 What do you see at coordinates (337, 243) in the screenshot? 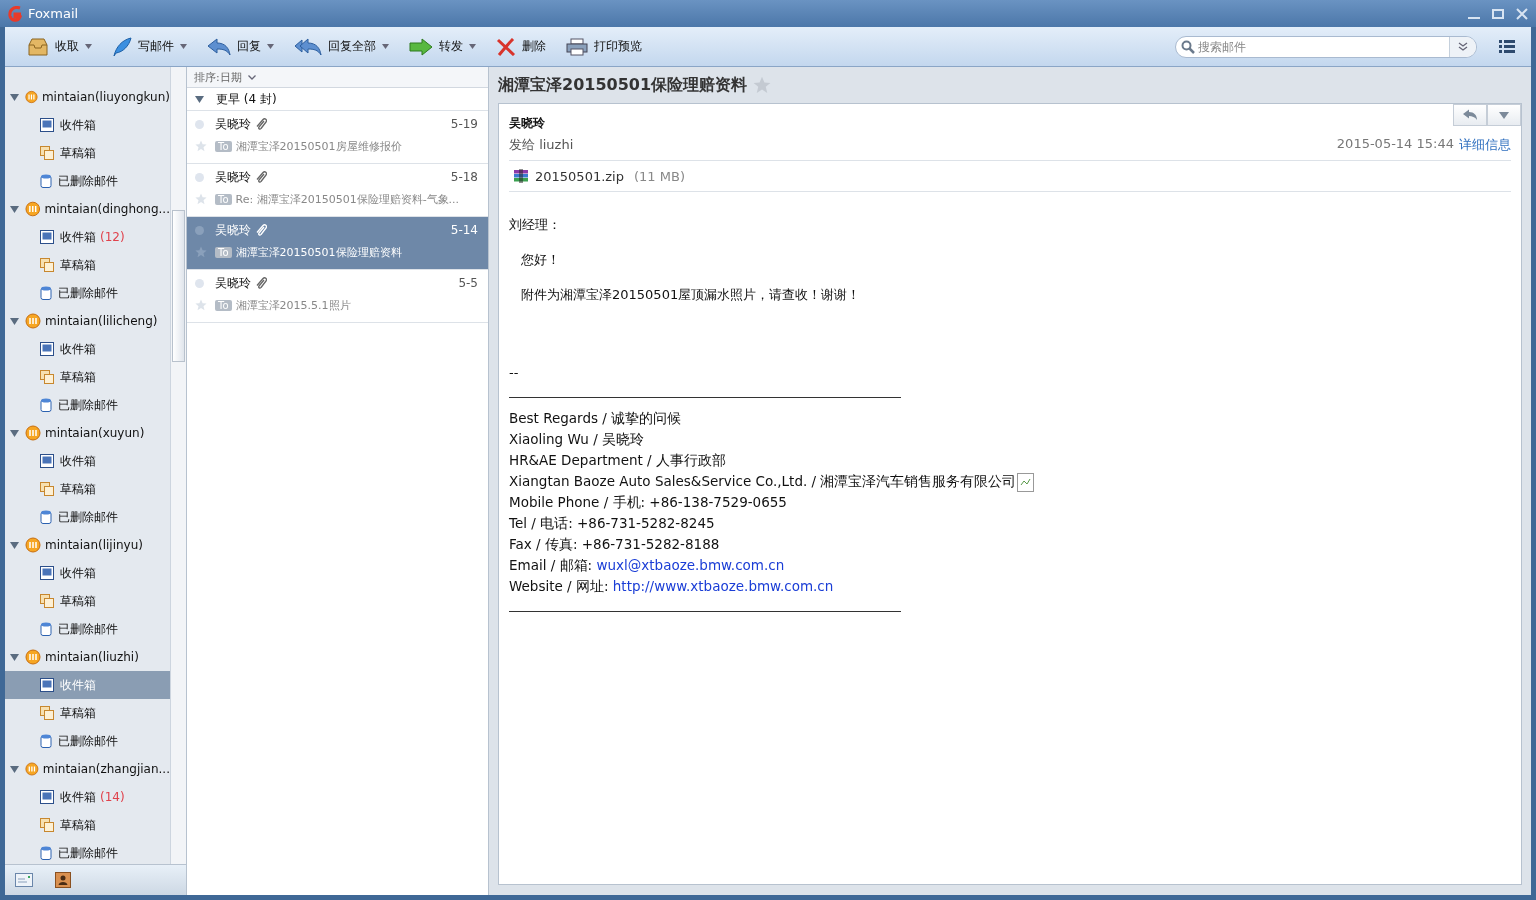
I see `message-item: 吴晓玲 5-14 To 湘潭宝泽20150501保险理赔资料` at bounding box center [337, 243].